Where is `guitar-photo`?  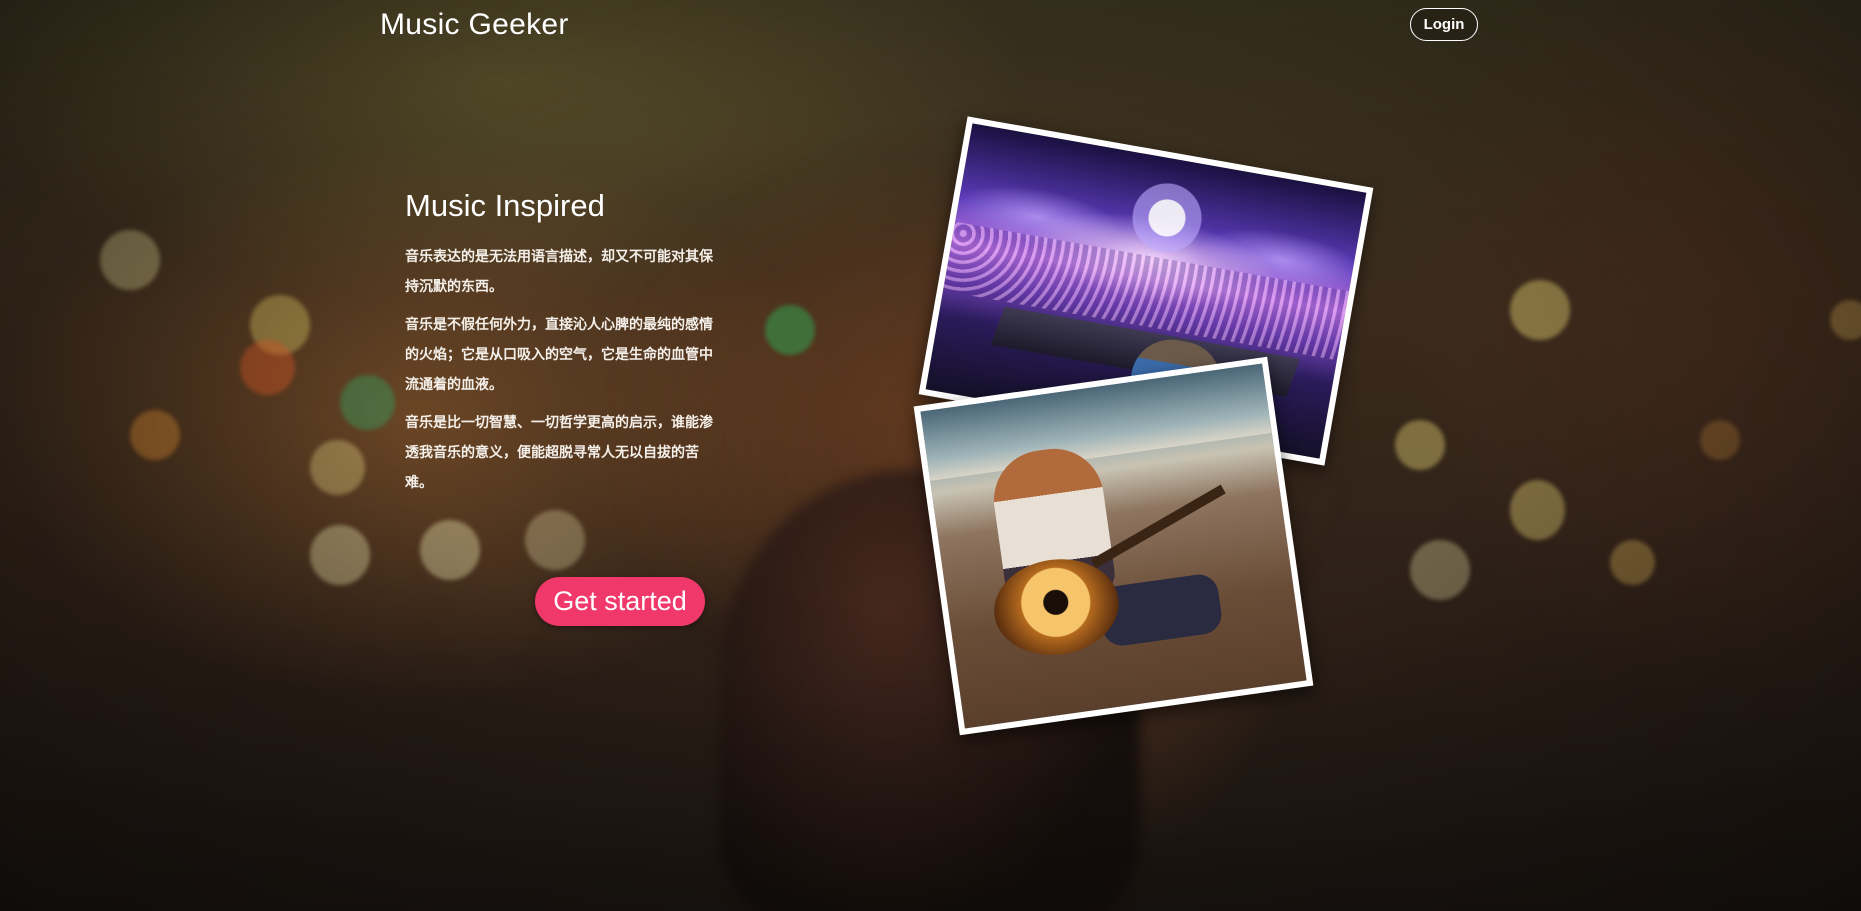 guitar-photo is located at coordinates (1113, 546).